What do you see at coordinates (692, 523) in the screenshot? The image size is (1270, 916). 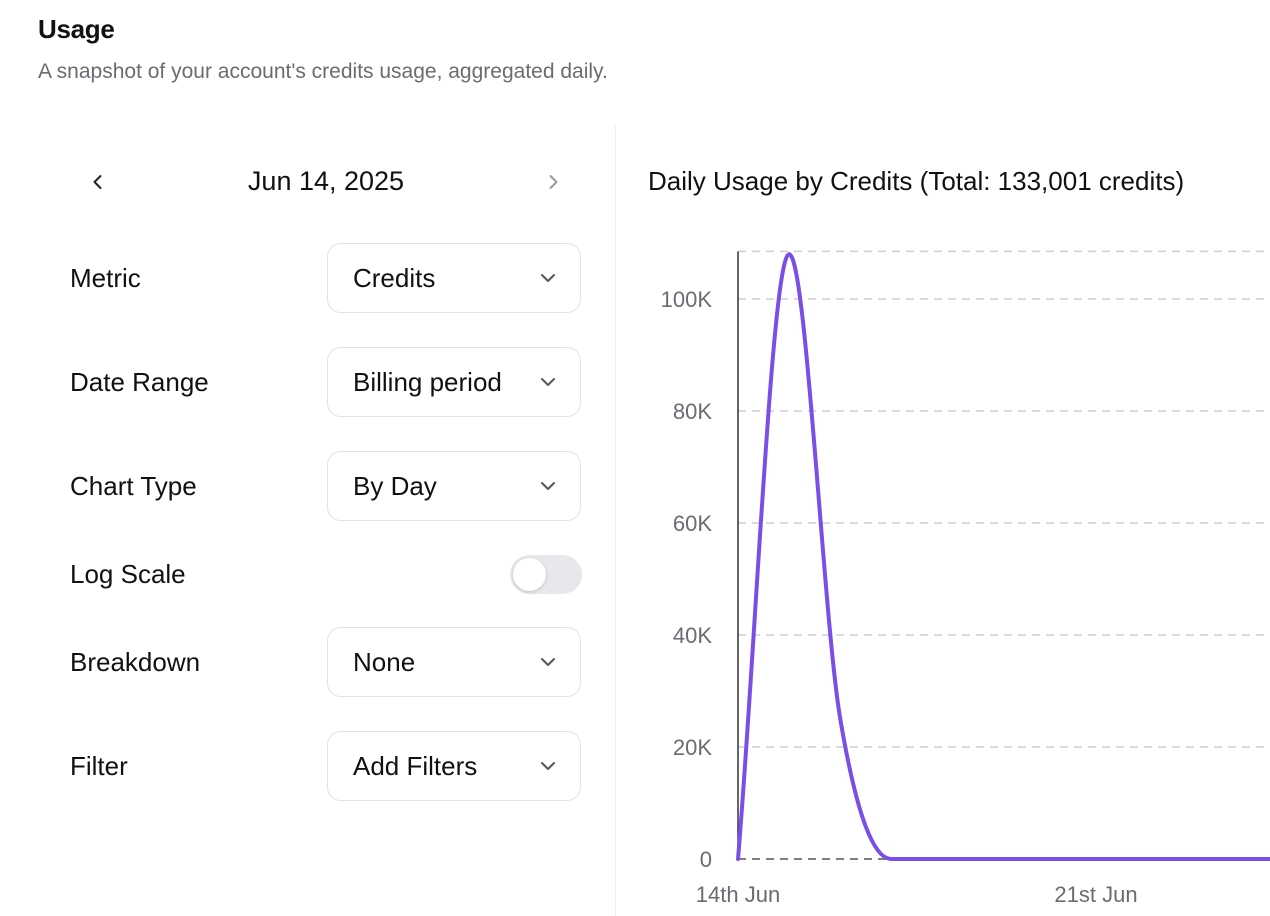 I see `y-tick-label: 60K` at bounding box center [692, 523].